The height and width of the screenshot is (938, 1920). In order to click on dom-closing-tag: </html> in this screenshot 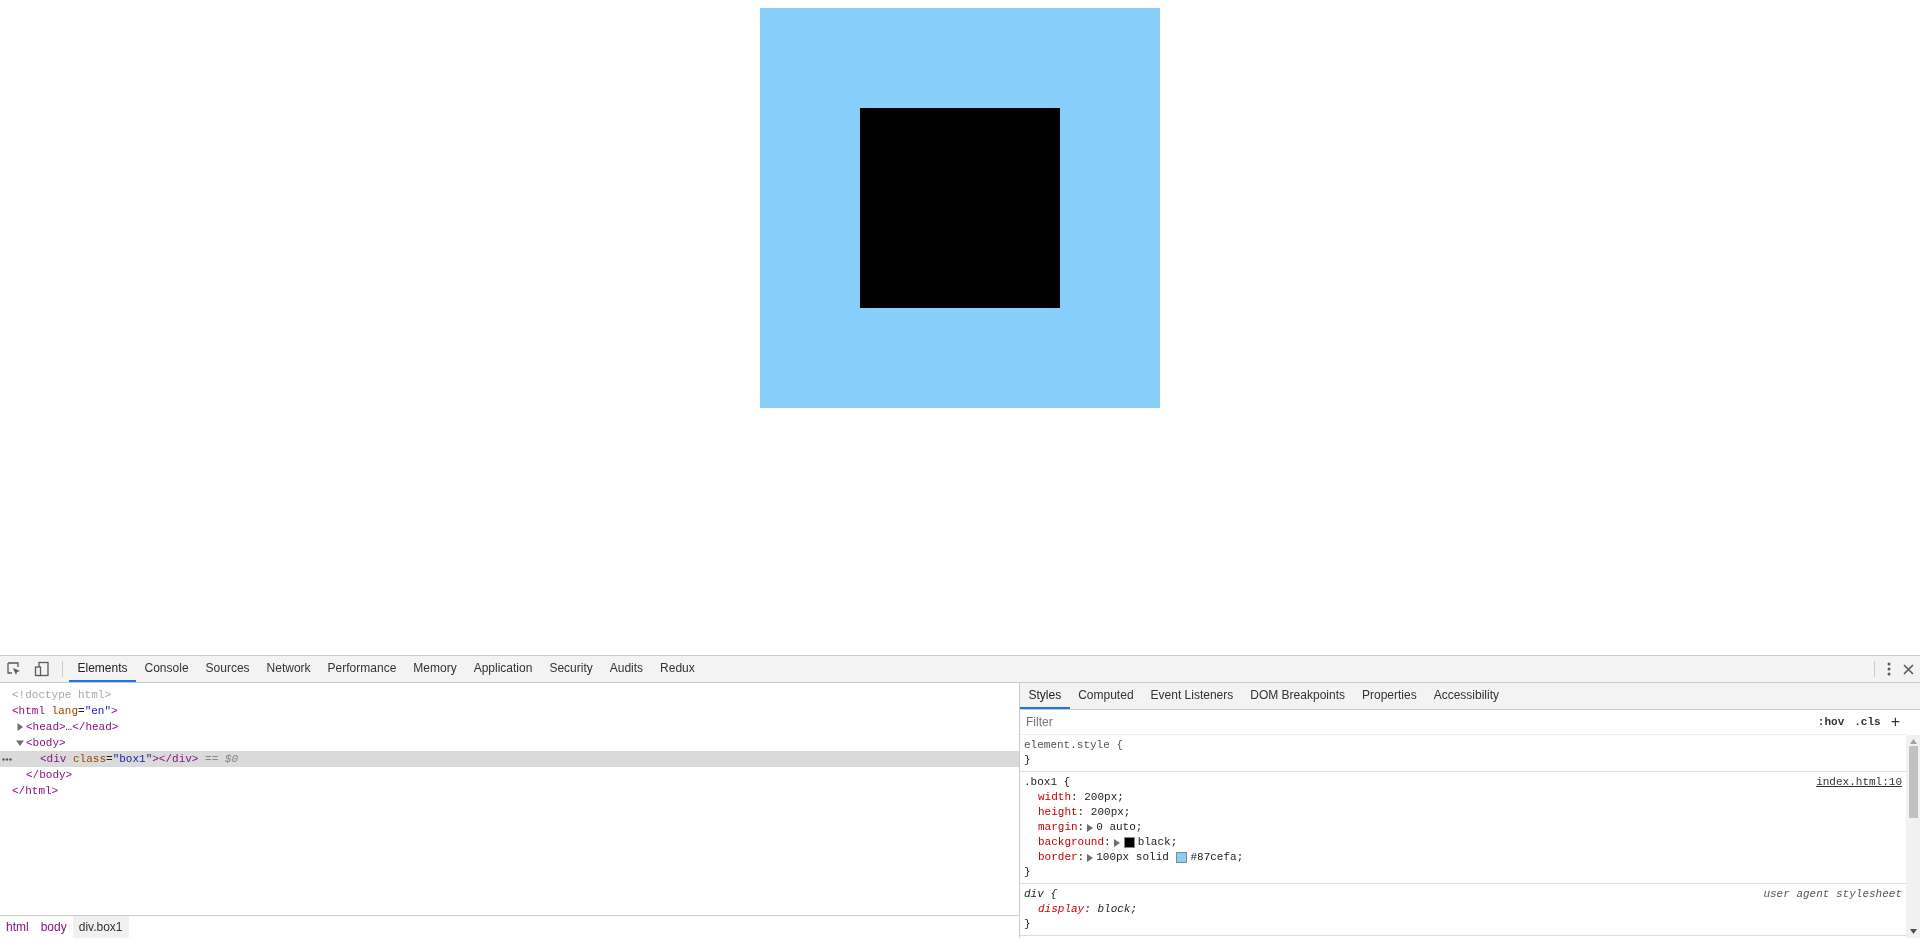, I will do `click(35, 791)`.